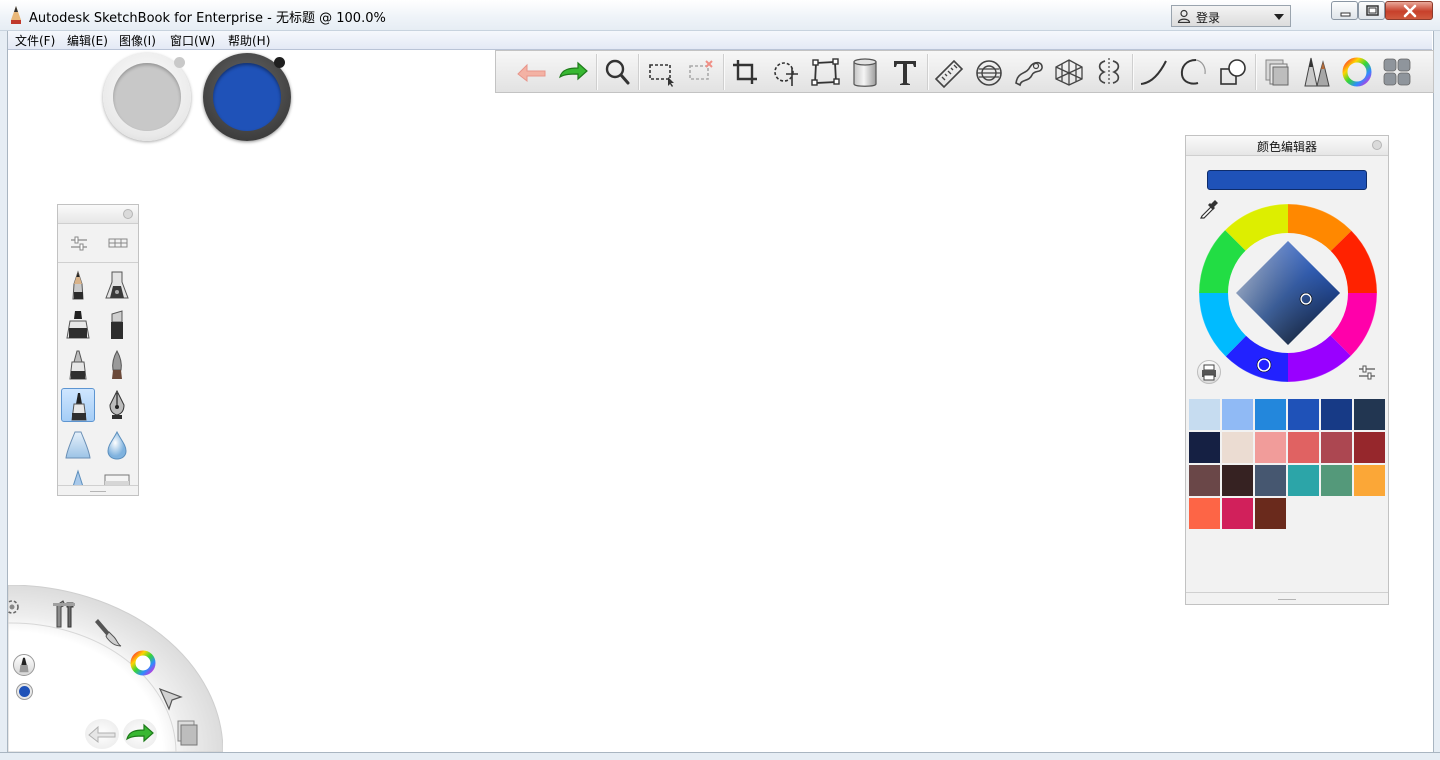 This screenshot has height=760, width=1440. What do you see at coordinates (785, 72) in the screenshot?
I see `transform-button` at bounding box center [785, 72].